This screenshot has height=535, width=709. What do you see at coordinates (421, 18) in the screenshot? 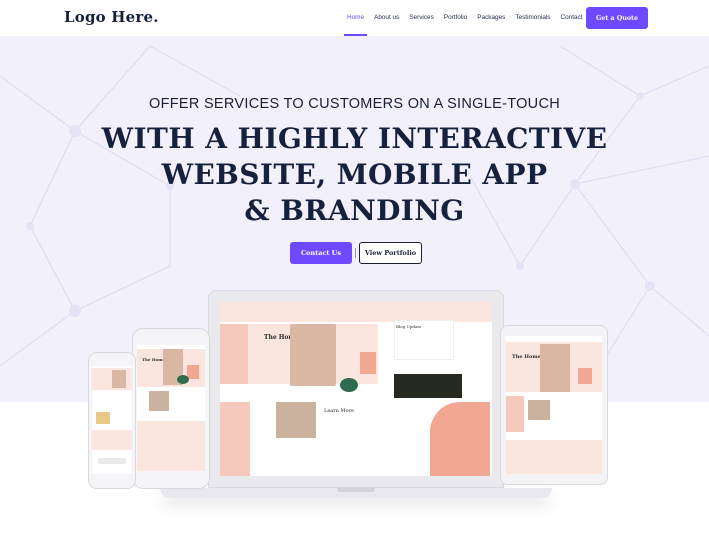
I see `nav-item-services: Services` at bounding box center [421, 18].